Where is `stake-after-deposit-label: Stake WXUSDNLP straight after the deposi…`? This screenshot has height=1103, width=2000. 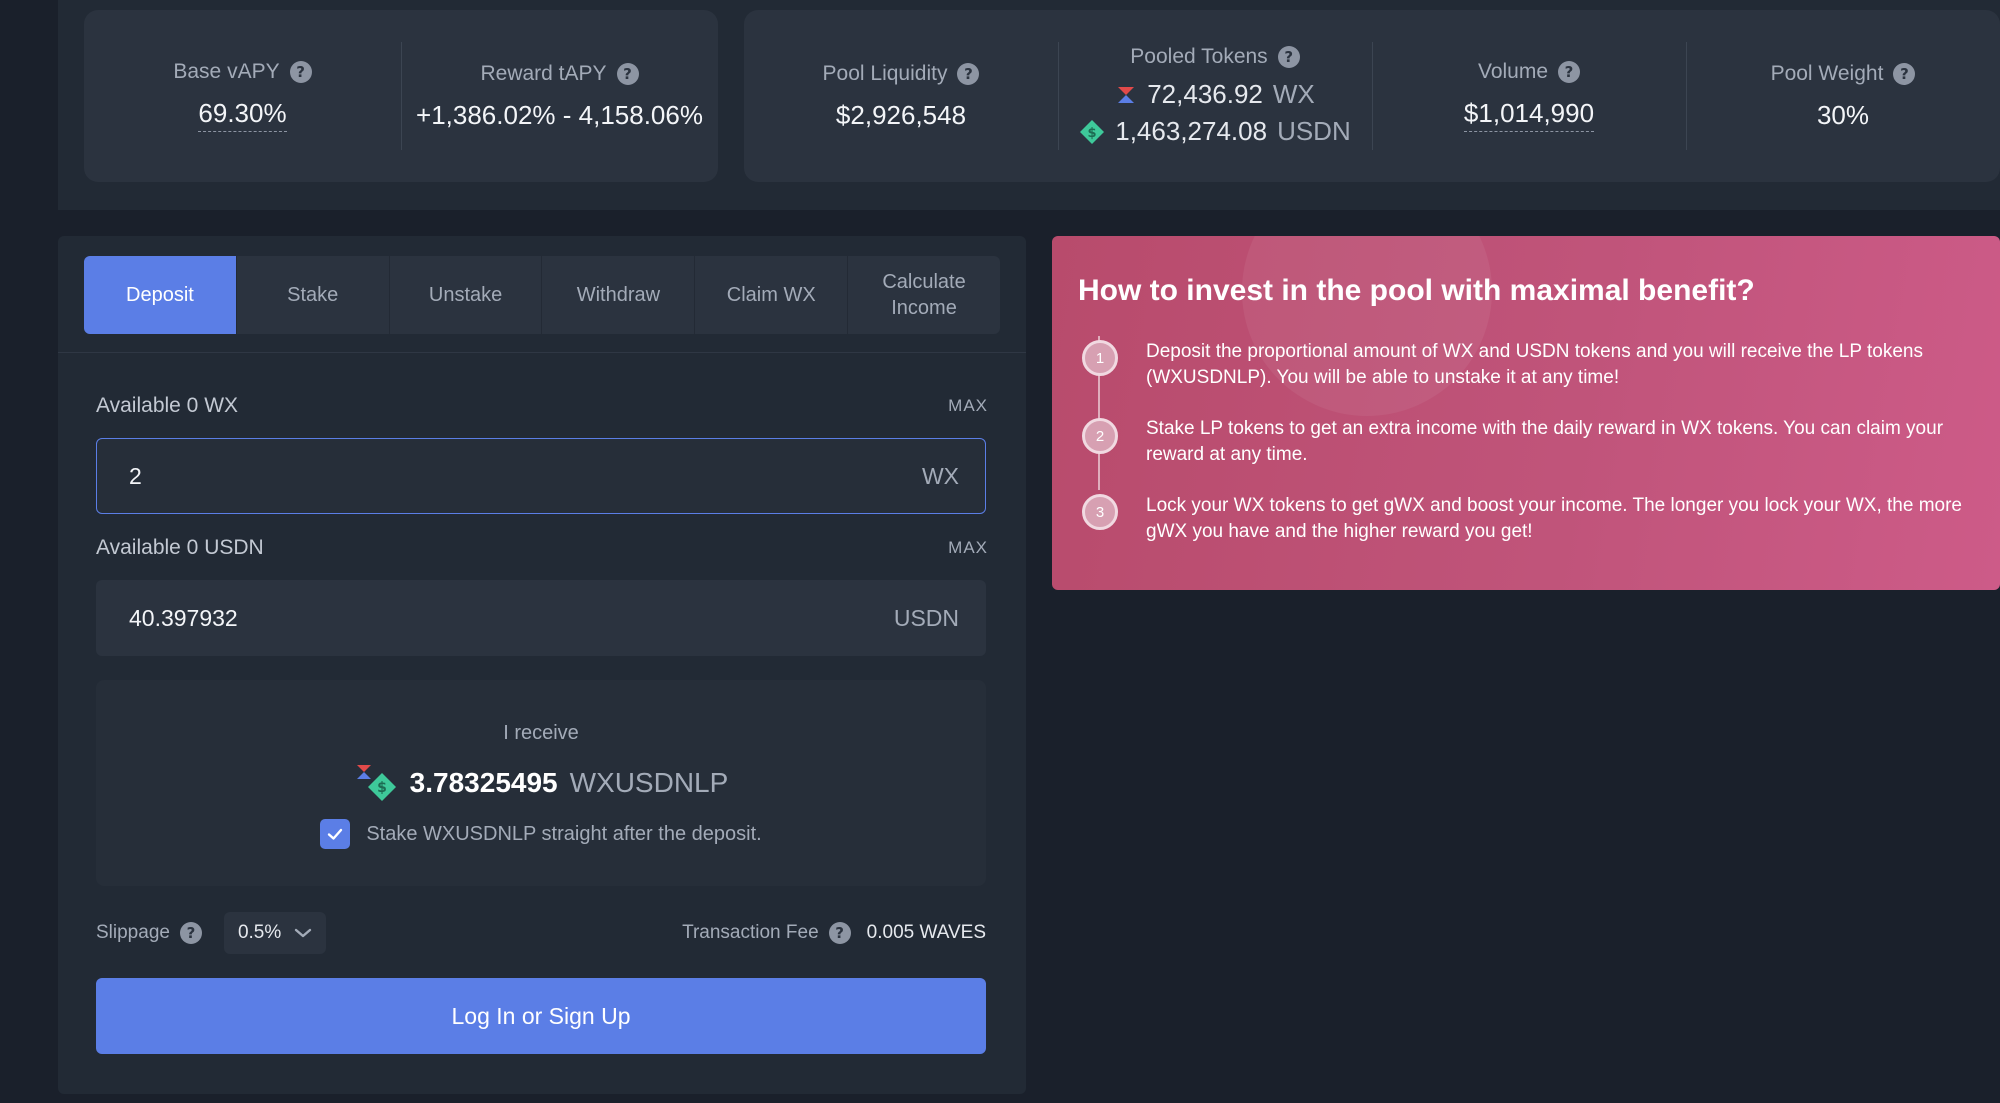 stake-after-deposit-label: Stake WXUSDNLP straight after the deposi… is located at coordinates (563, 834).